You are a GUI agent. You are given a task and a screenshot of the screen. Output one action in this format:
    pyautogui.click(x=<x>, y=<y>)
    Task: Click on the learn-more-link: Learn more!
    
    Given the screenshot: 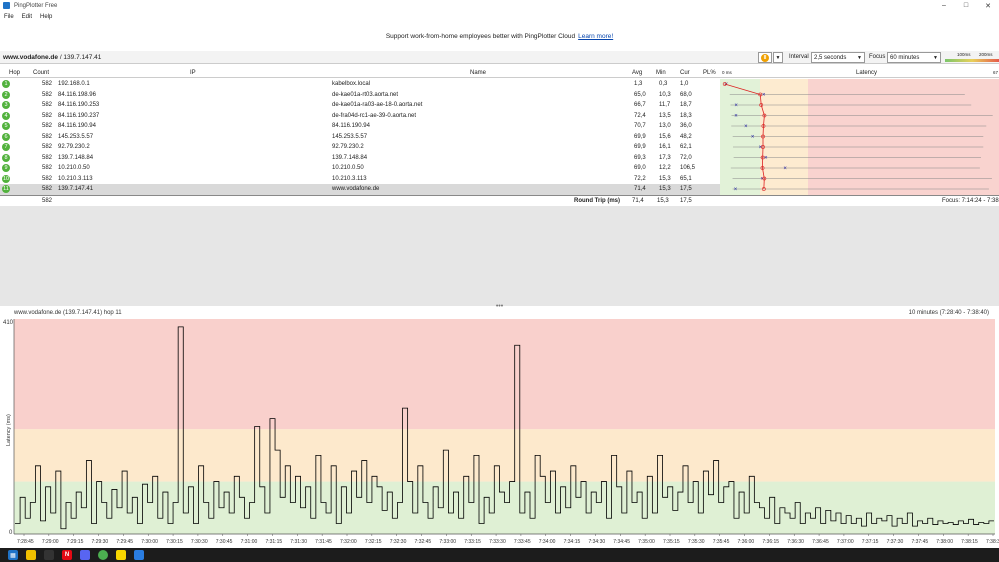 What is the action you would take?
    pyautogui.click(x=595, y=36)
    